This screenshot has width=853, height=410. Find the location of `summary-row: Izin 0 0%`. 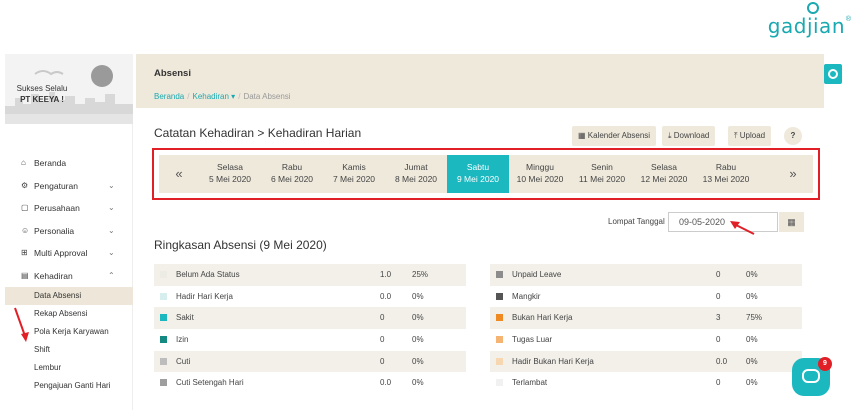

summary-row: Izin 0 0% is located at coordinates (310, 340).